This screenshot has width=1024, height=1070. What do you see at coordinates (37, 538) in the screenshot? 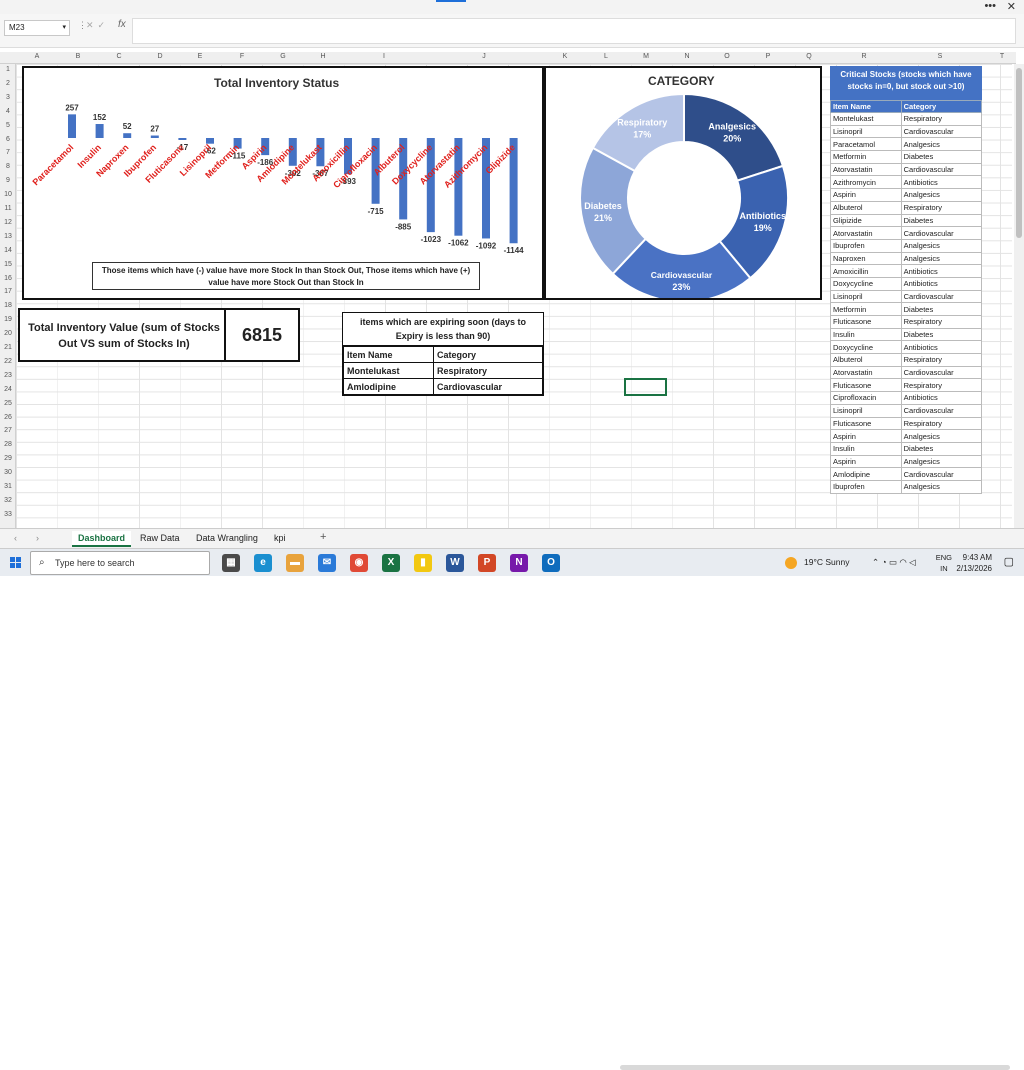
I see `chevron-right-icon: ›` at bounding box center [37, 538].